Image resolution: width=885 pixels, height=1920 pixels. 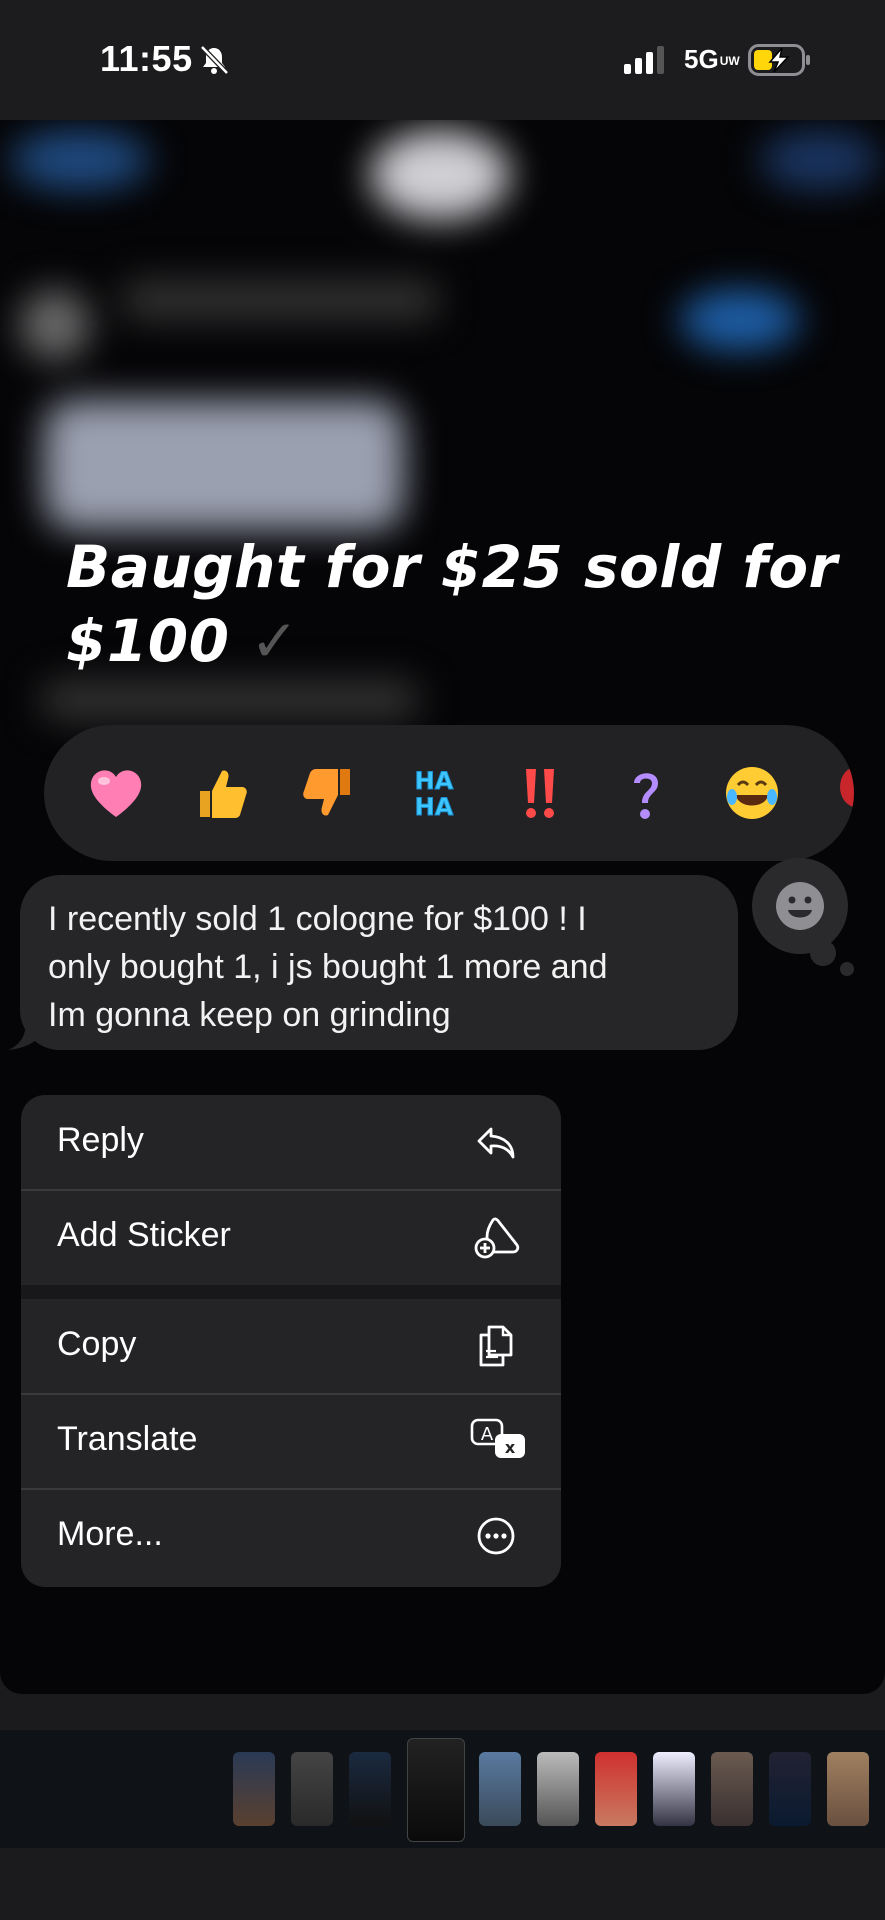 I want to click on thumbnail-strip, so click(x=442, y=1789).